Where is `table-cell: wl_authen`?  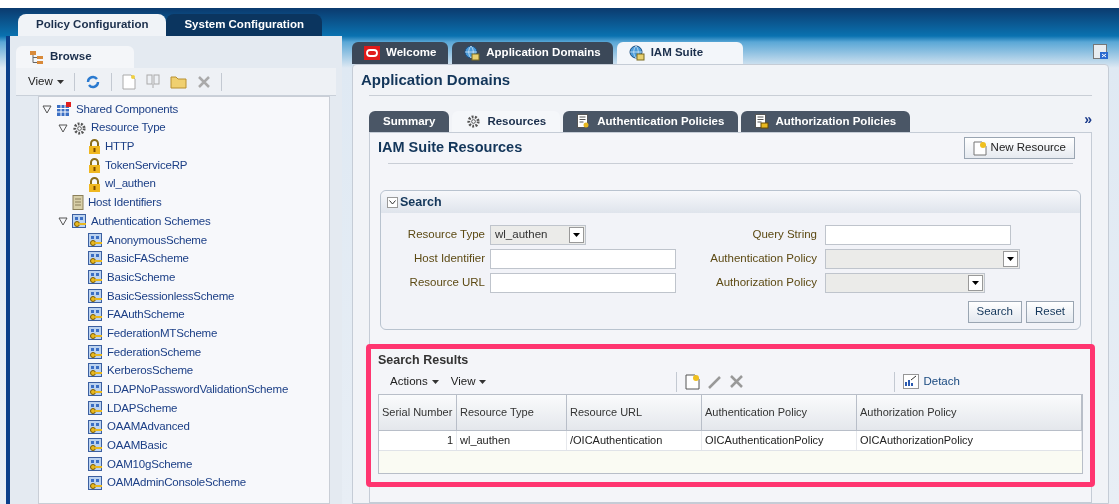
table-cell: wl_authen is located at coordinates (512, 440).